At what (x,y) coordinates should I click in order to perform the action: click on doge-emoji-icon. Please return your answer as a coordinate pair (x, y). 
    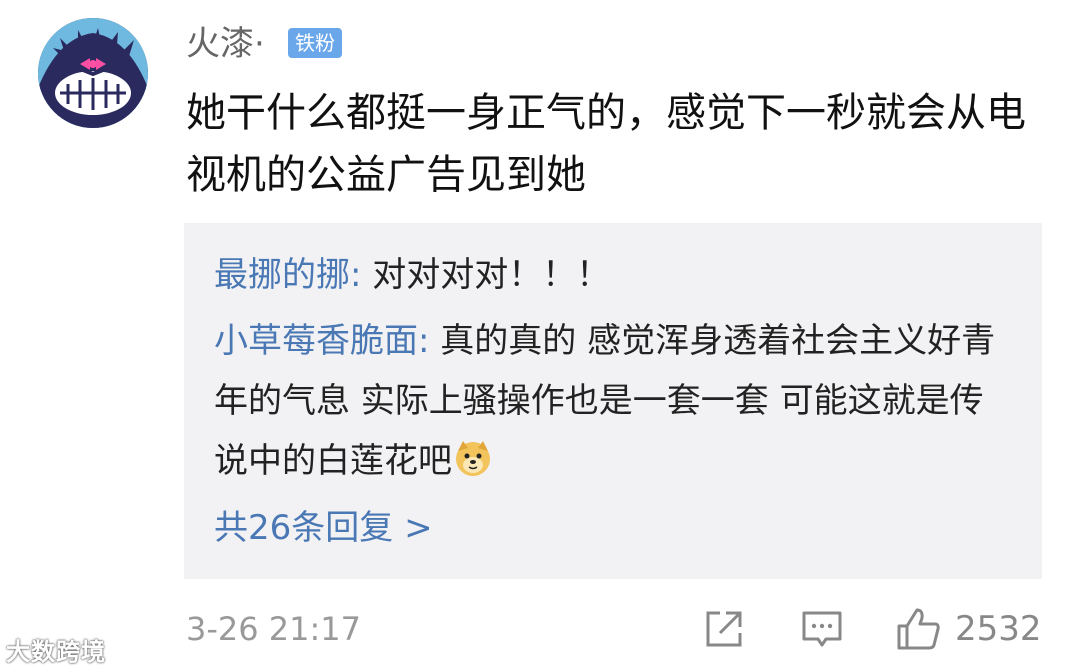
    Looking at the image, I should click on (473, 456).